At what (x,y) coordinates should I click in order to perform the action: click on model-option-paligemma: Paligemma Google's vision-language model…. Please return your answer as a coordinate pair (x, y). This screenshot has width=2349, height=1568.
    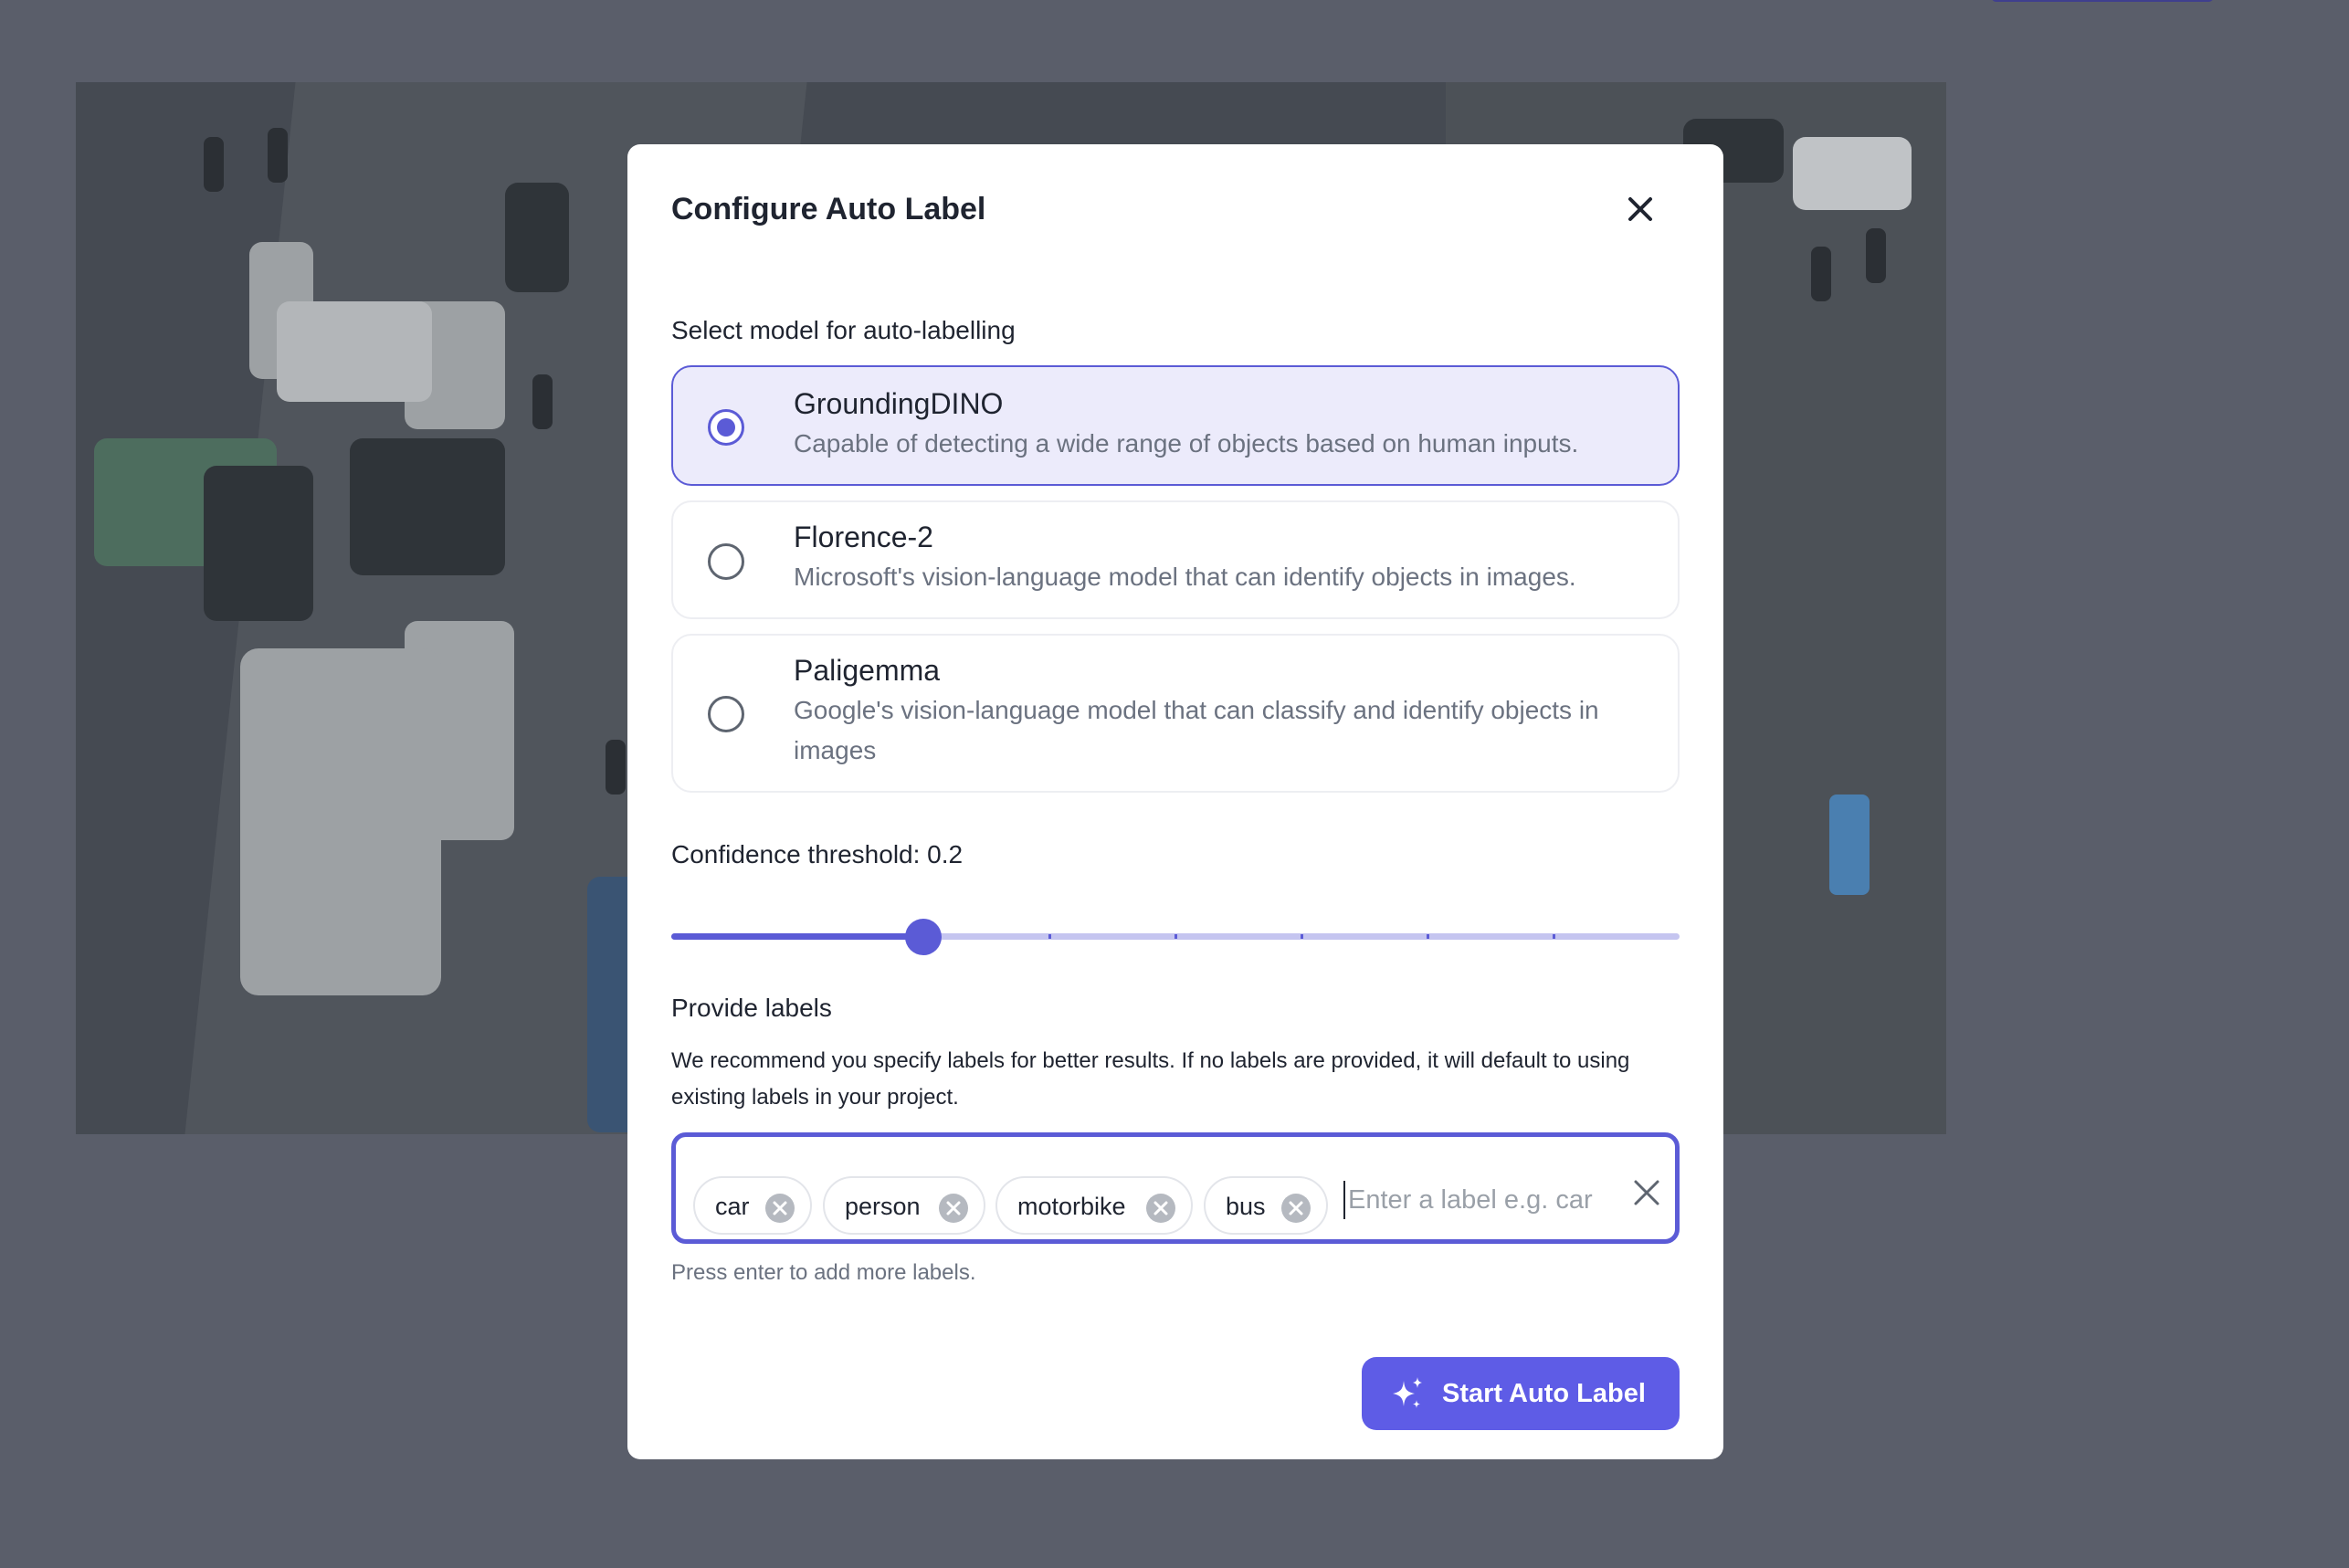
    Looking at the image, I should click on (1175, 713).